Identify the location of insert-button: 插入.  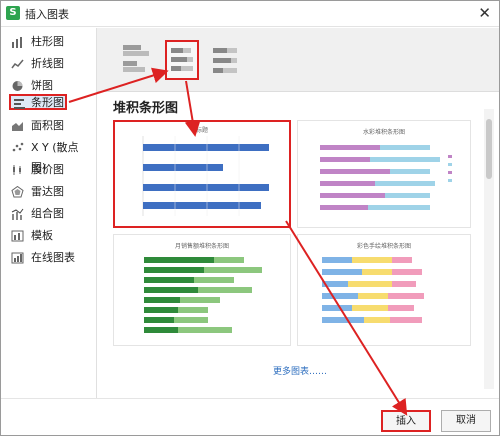
(406, 421).